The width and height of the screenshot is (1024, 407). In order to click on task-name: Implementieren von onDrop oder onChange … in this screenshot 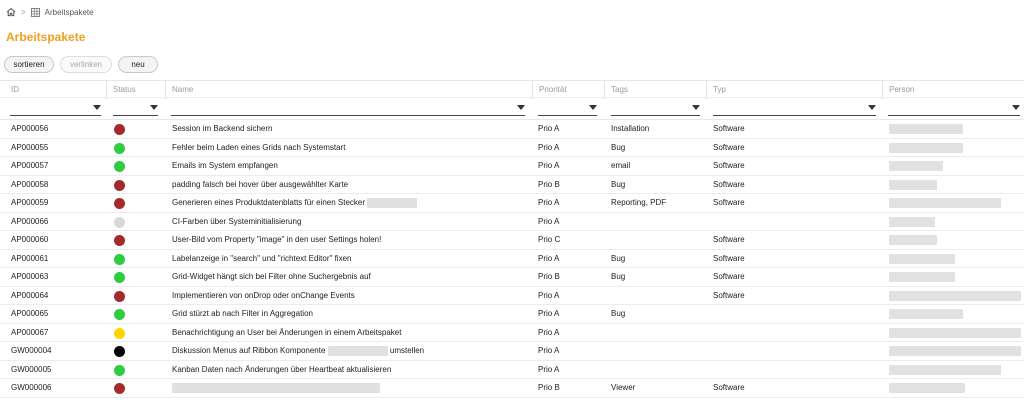, I will do `click(263, 295)`.